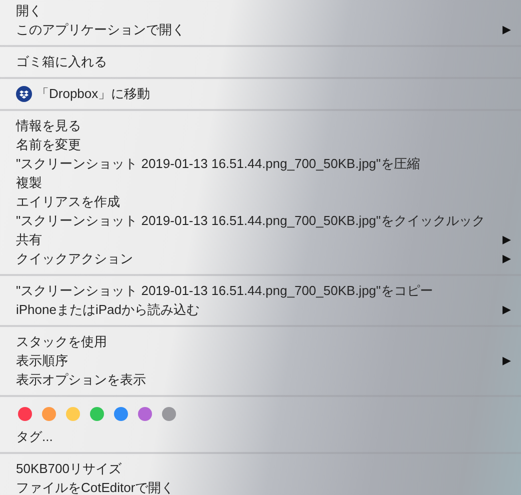 The width and height of the screenshot is (521, 495). What do you see at coordinates (24, 94) in the screenshot?
I see `dropbox-icon` at bounding box center [24, 94].